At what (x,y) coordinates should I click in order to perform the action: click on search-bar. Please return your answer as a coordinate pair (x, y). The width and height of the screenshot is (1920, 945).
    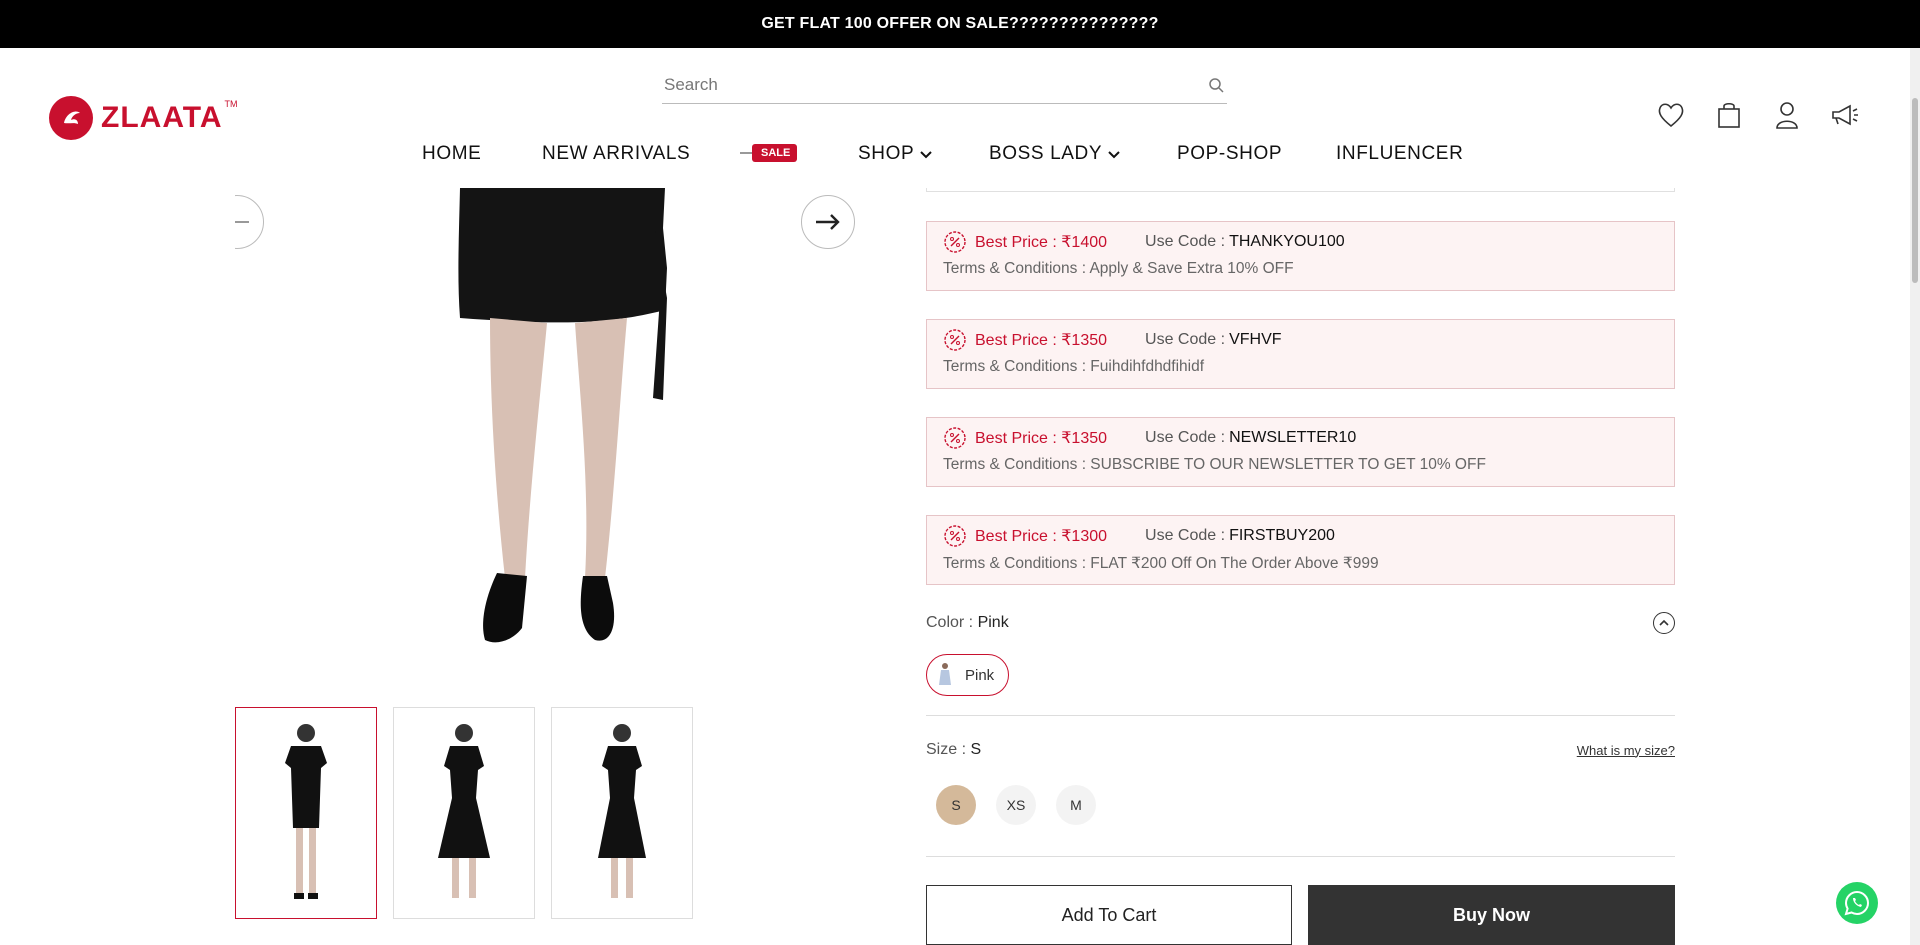
    Looking at the image, I should click on (944, 85).